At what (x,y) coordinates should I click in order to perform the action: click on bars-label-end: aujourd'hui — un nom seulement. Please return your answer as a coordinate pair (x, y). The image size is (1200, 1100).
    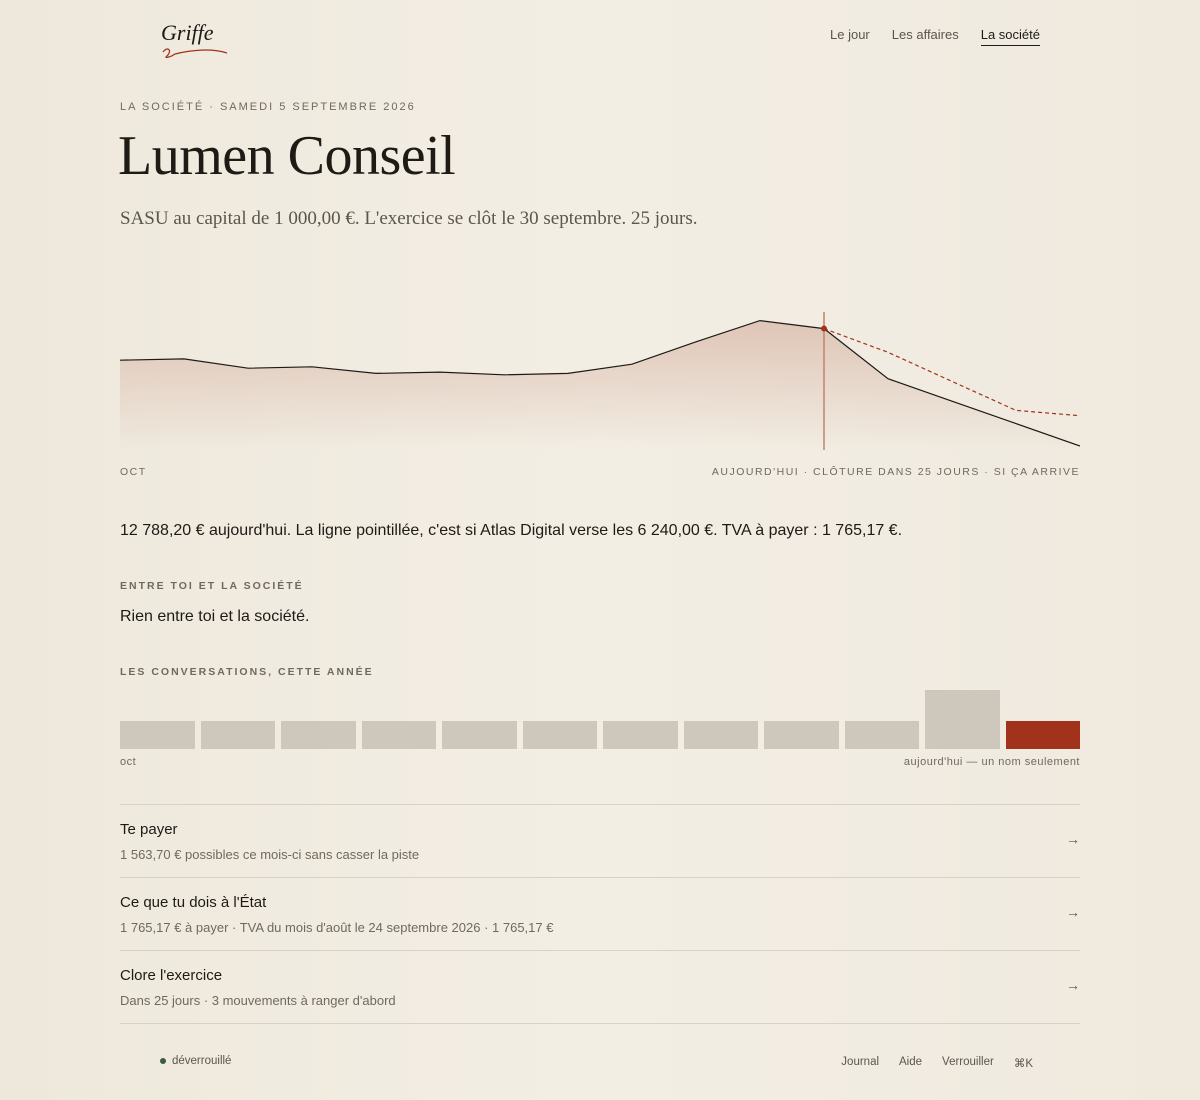
    Looking at the image, I should click on (991, 762).